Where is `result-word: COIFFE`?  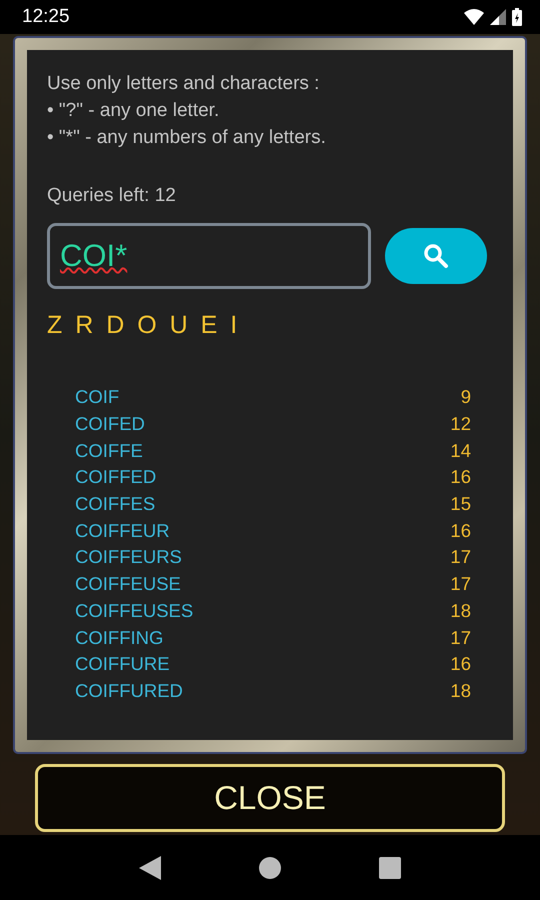 result-word: COIFFE is located at coordinates (109, 451).